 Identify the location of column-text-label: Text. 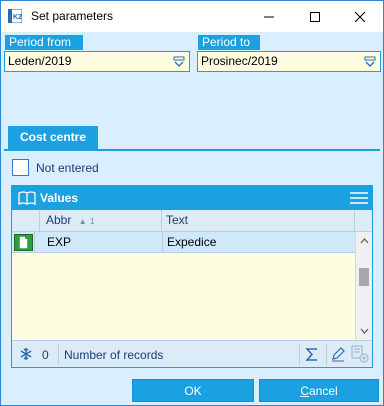
(177, 220).